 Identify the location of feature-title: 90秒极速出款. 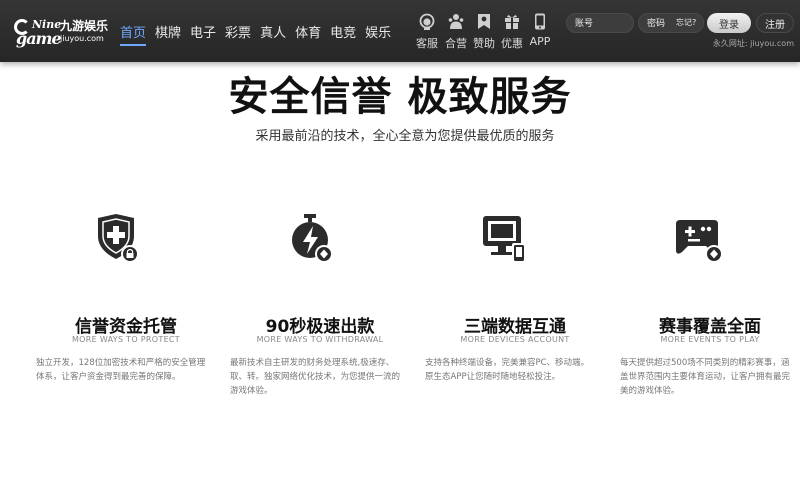
(320, 327).